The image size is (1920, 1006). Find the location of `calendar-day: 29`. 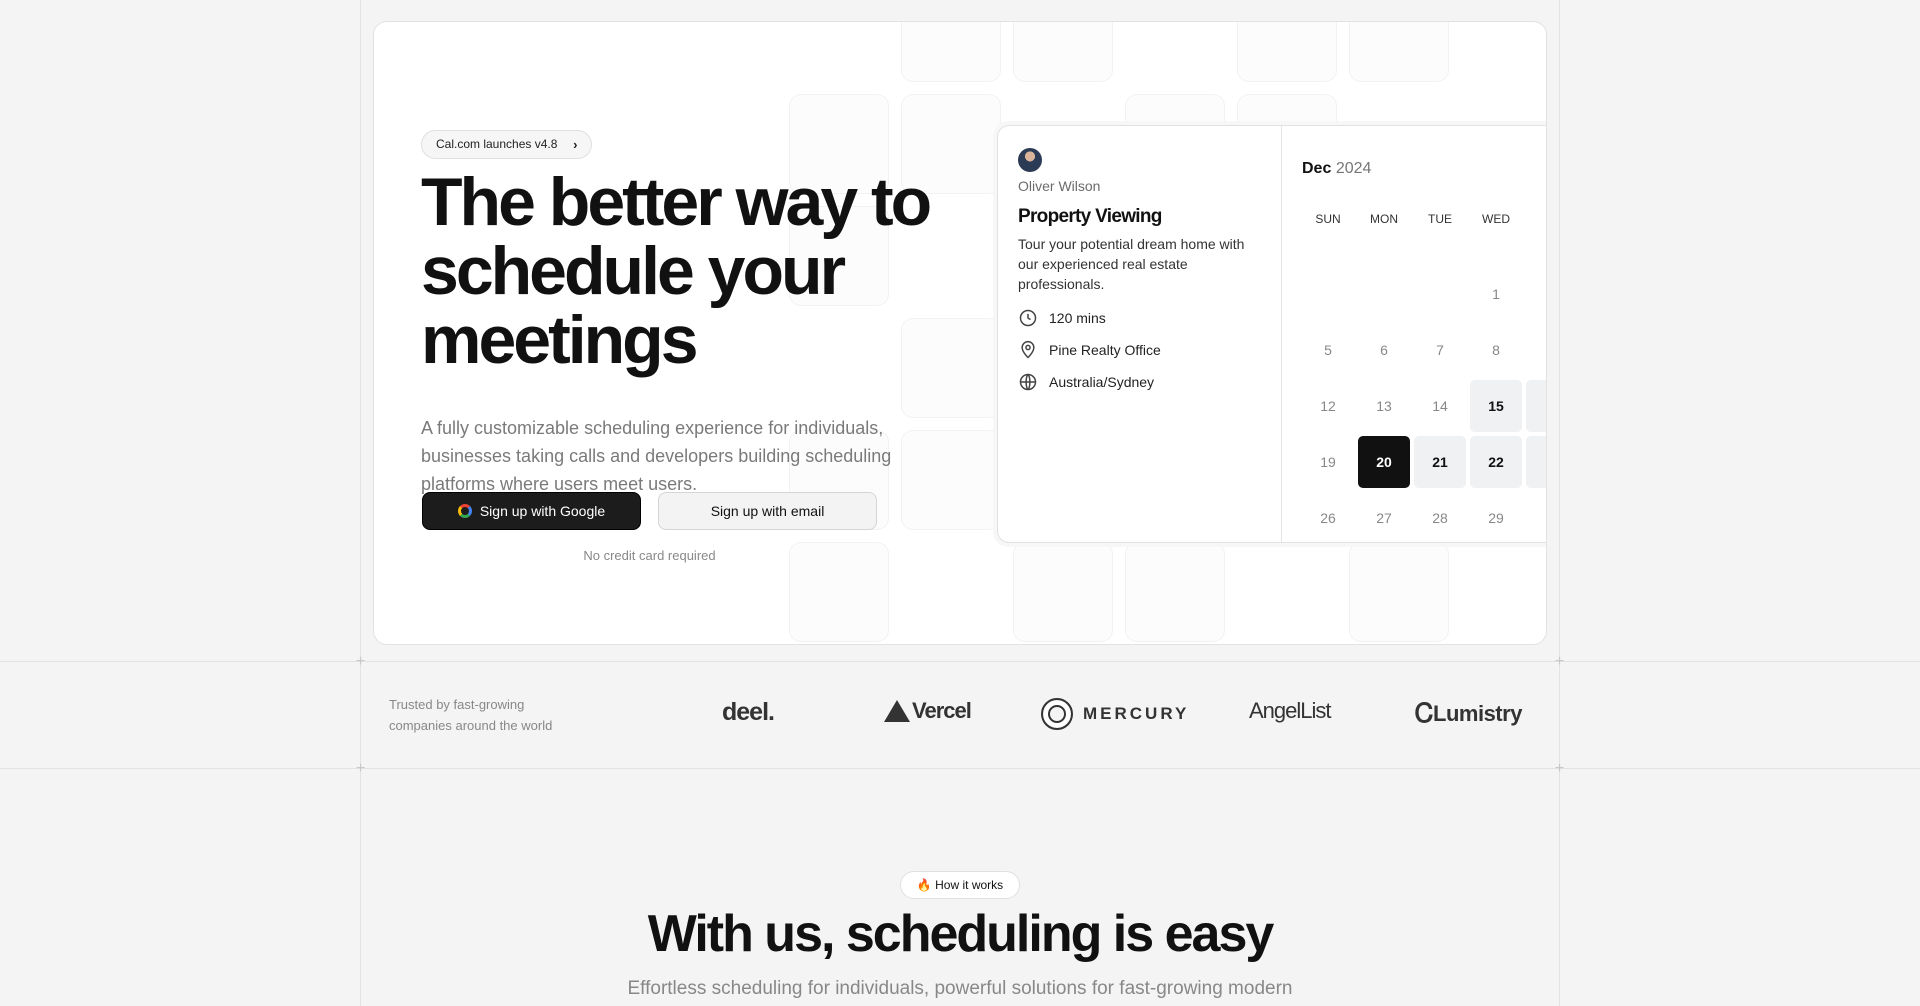

calendar-day: 29 is located at coordinates (1496, 518).